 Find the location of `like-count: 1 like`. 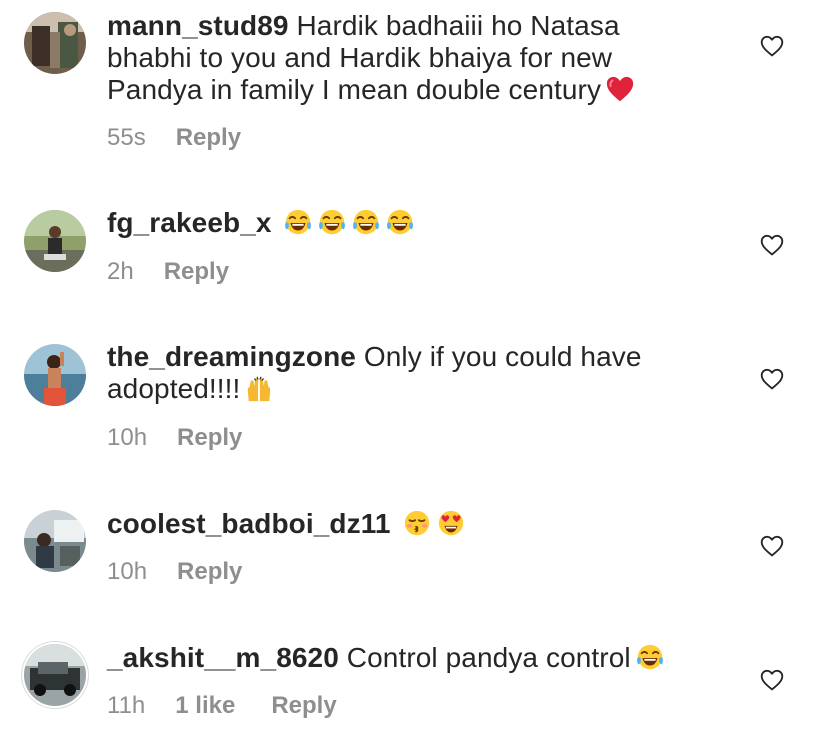

like-count: 1 like is located at coordinates (205, 706).